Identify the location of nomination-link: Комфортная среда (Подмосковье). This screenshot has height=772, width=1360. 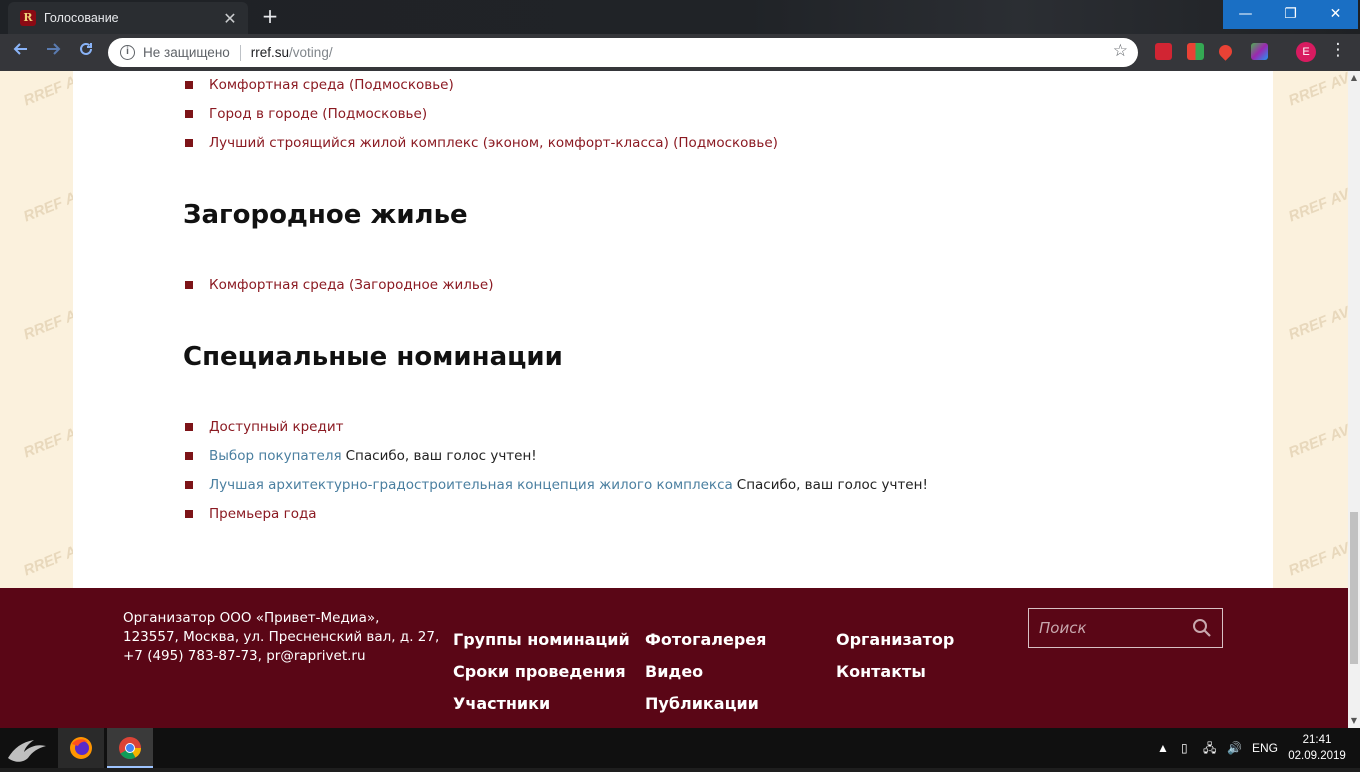
(331, 85).